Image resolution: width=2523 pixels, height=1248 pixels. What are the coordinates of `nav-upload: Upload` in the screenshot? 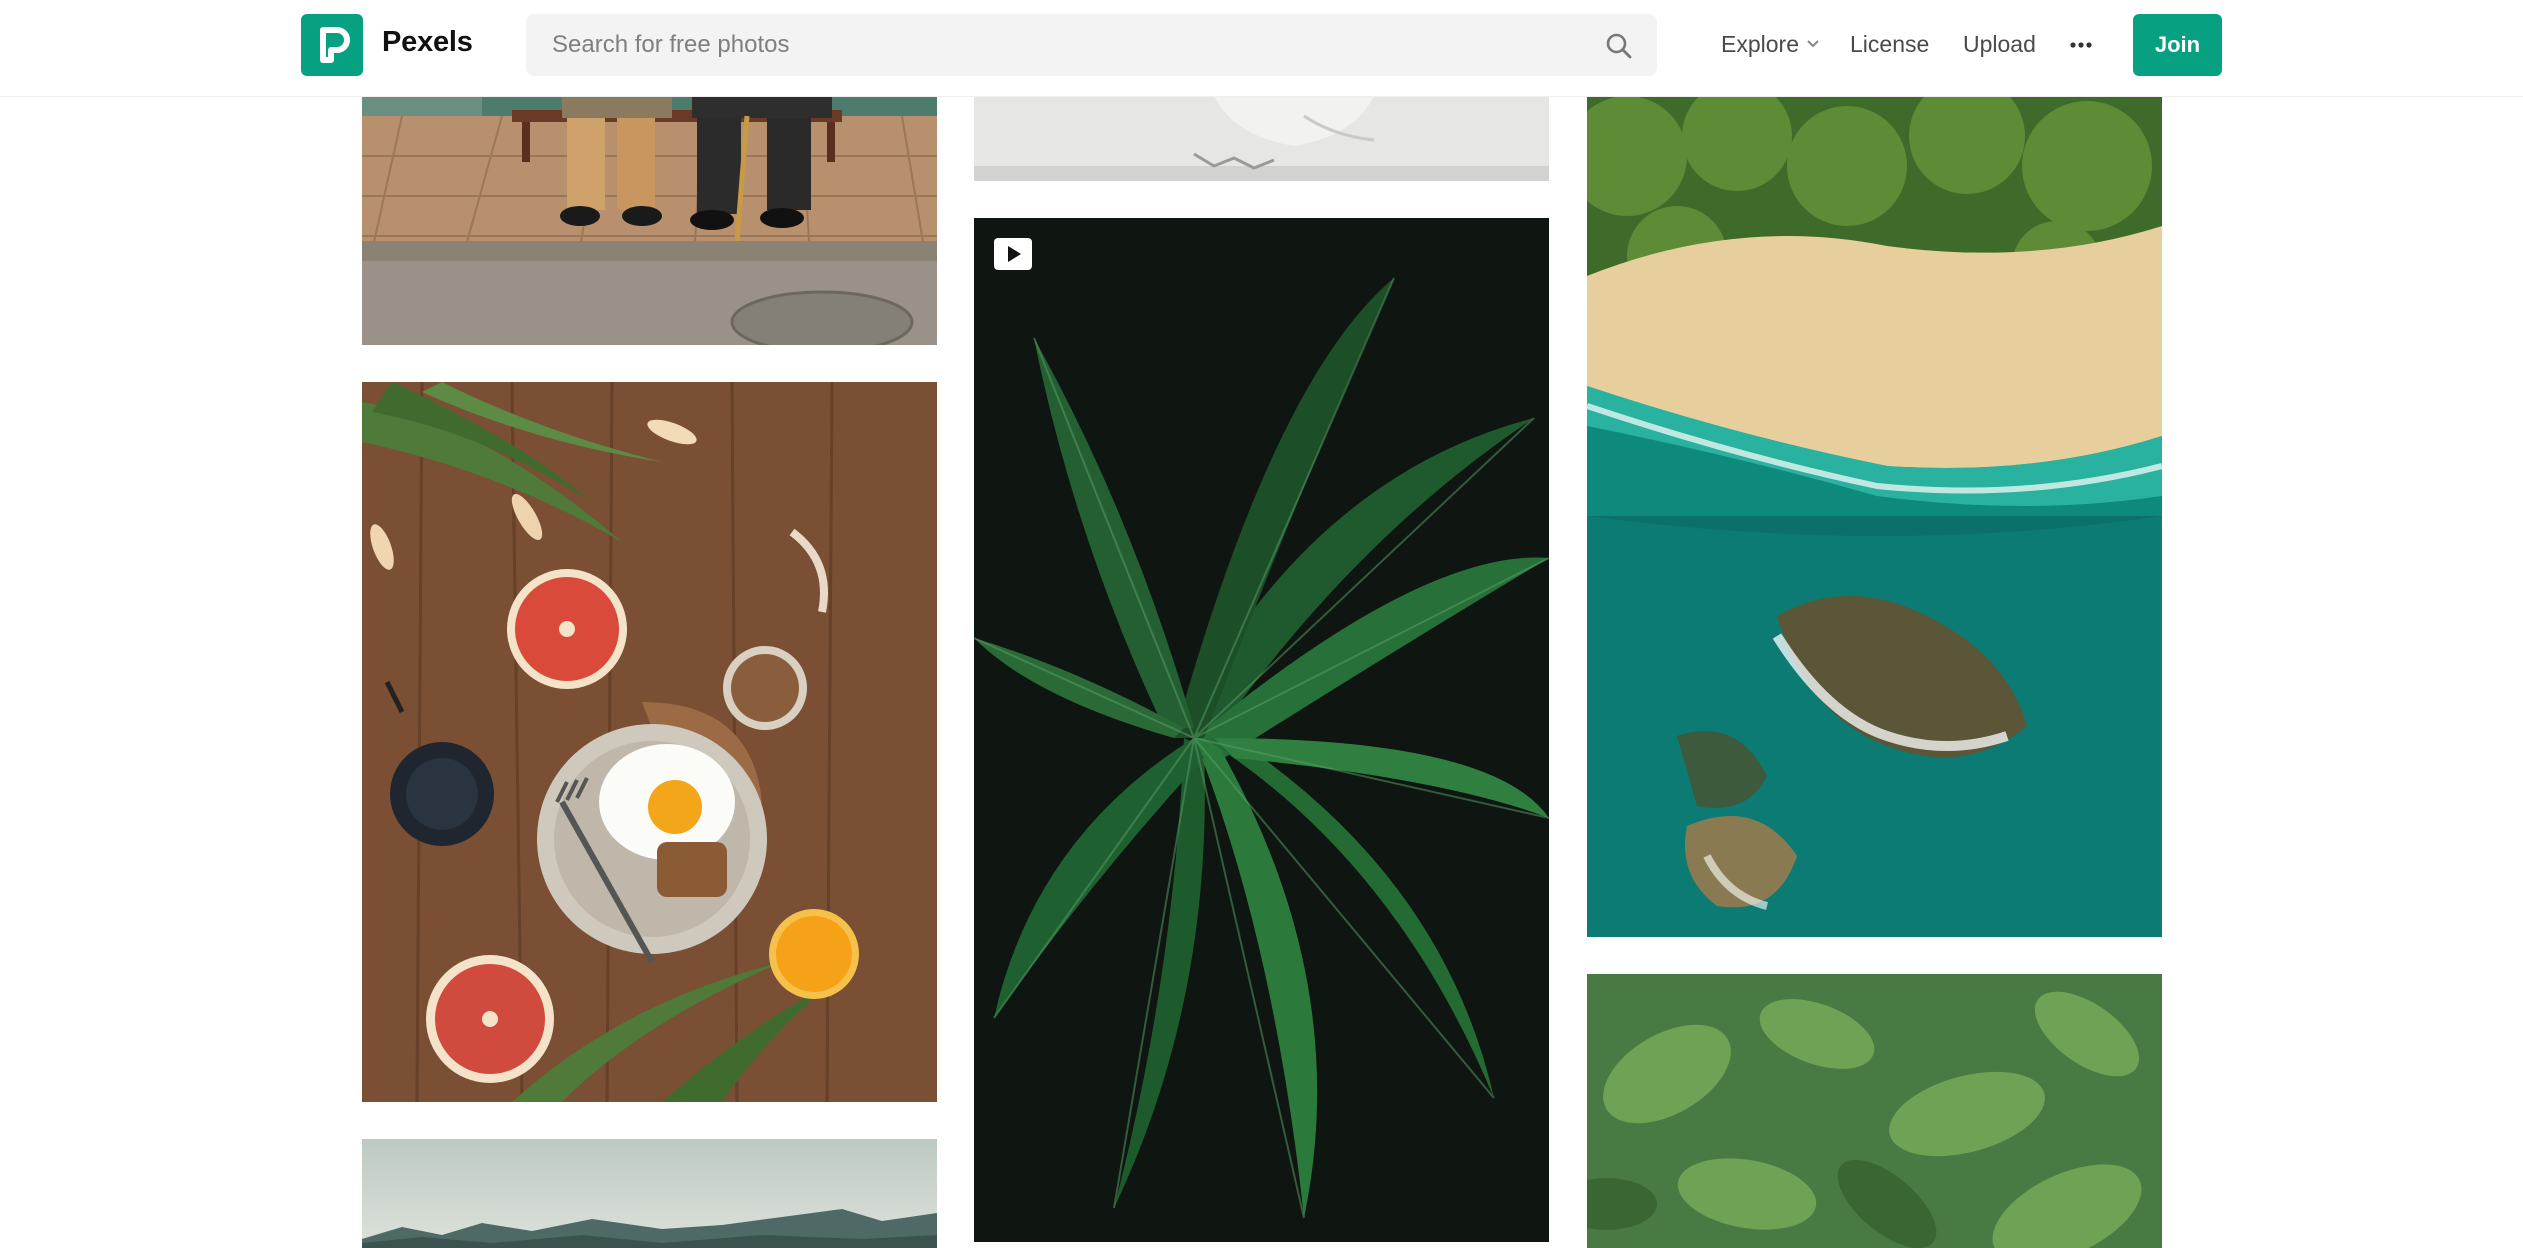 It's located at (1999, 44).